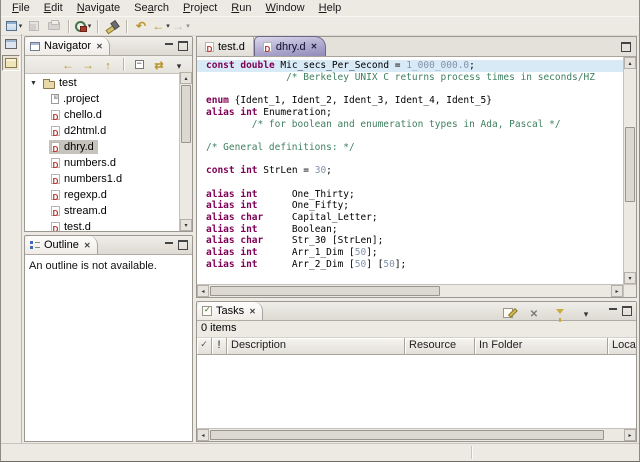  I want to click on tree-item-test: ▼ test, so click(108, 83).